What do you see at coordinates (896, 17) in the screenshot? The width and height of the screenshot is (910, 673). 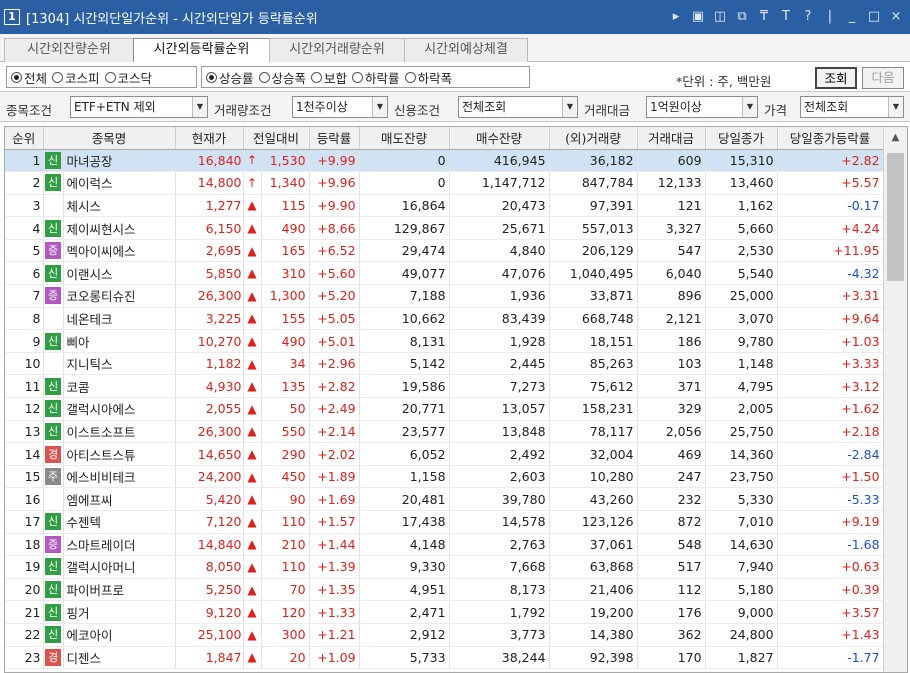 I see `close-icon: ×` at bounding box center [896, 17].